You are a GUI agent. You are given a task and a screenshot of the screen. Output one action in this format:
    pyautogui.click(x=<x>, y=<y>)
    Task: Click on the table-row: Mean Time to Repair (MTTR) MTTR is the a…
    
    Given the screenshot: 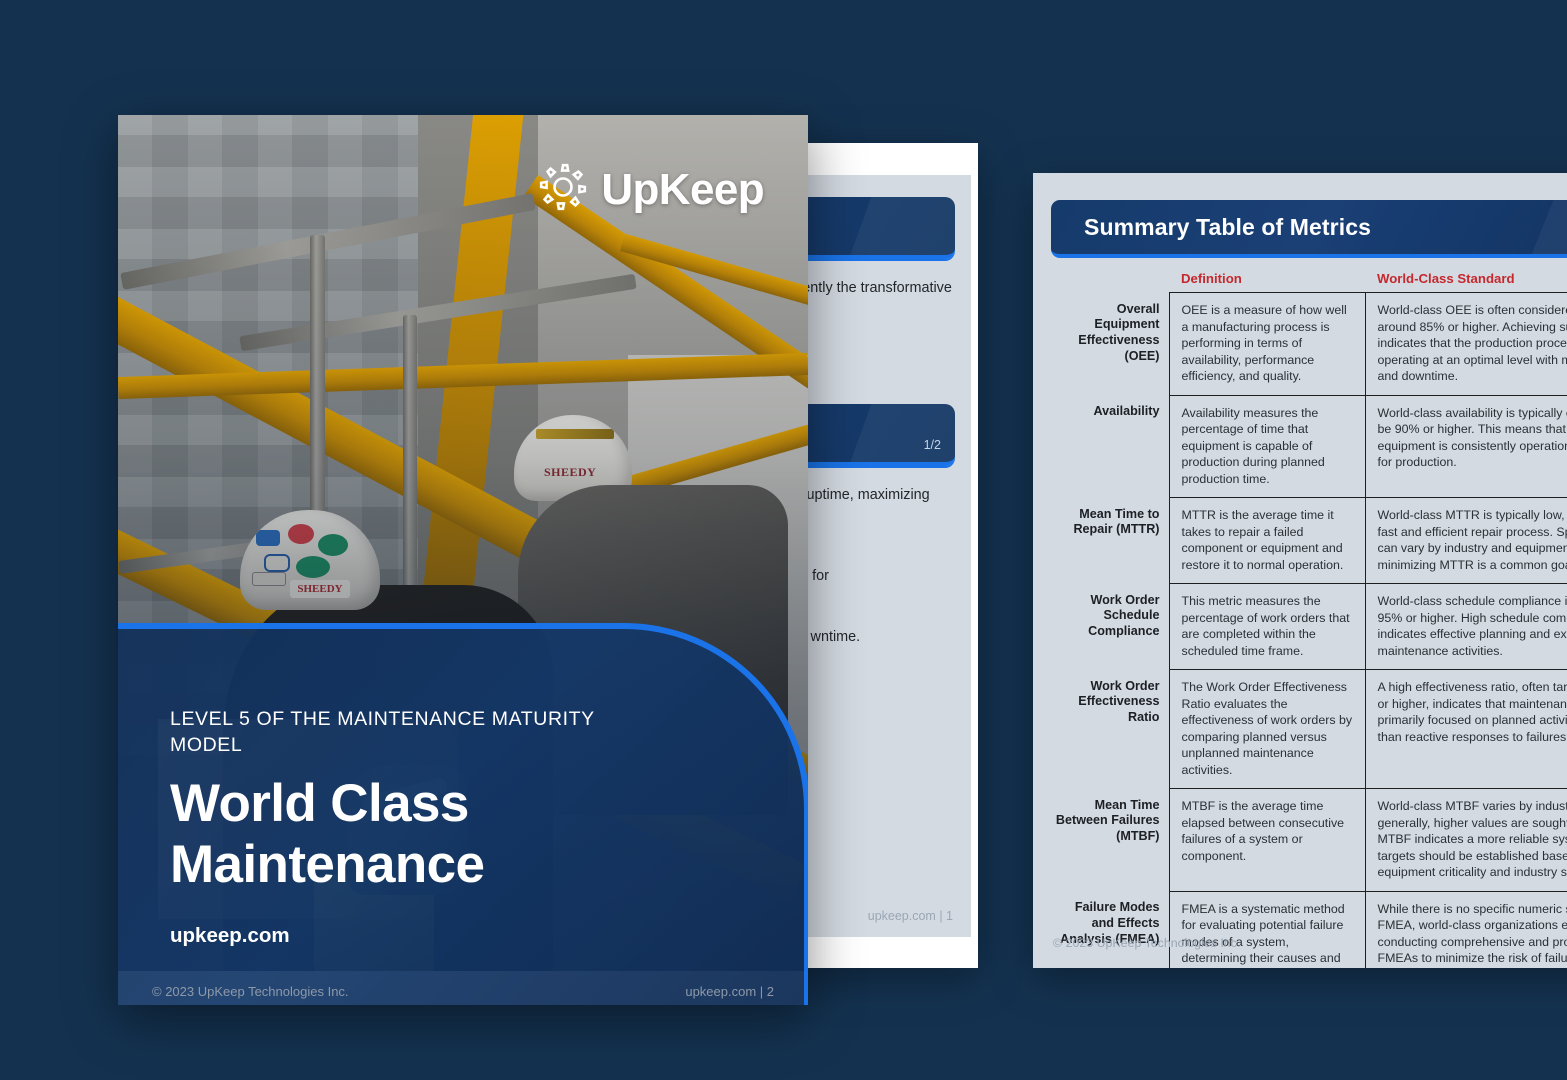 What is the action you would take?
    pyautogui.click(x=1309, y=540)
    